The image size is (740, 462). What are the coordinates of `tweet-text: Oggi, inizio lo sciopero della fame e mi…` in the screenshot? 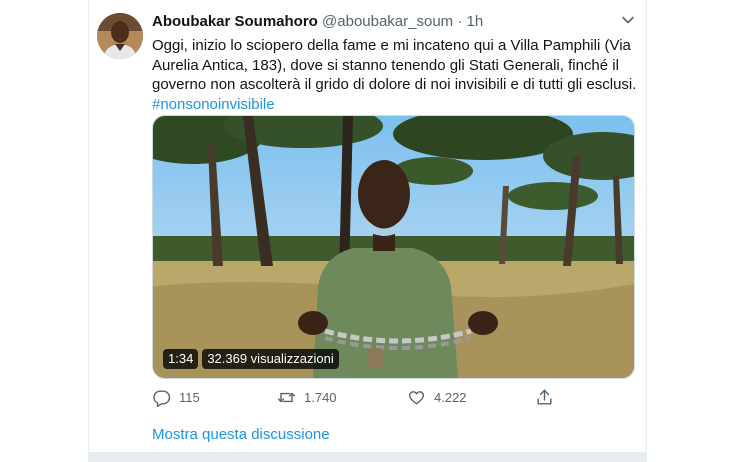 It's located at (395, 75).